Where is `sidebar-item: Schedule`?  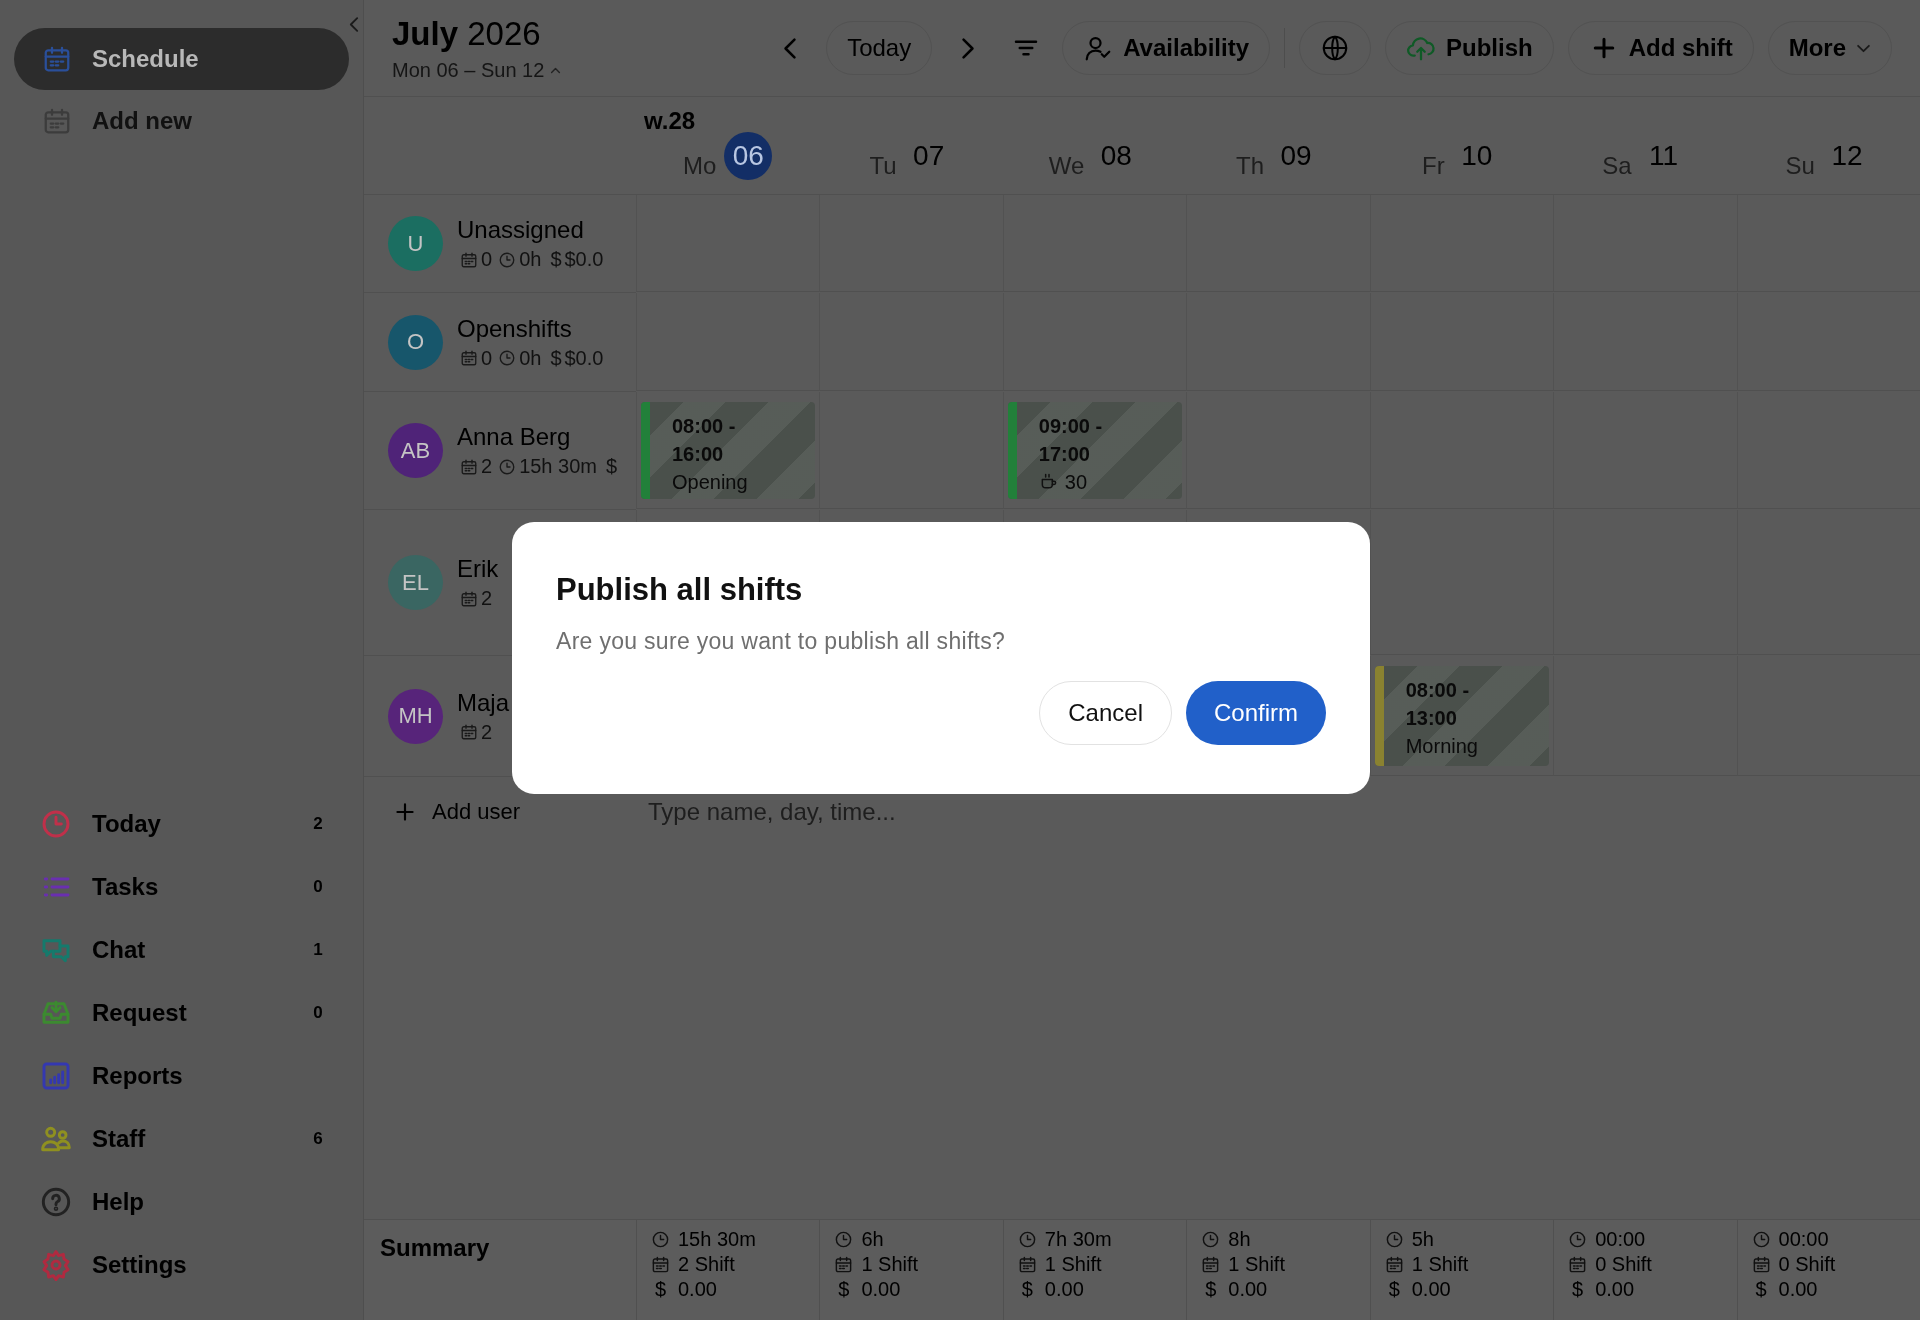
sidebar-item: Schedule is located at coordinates (181, 59).